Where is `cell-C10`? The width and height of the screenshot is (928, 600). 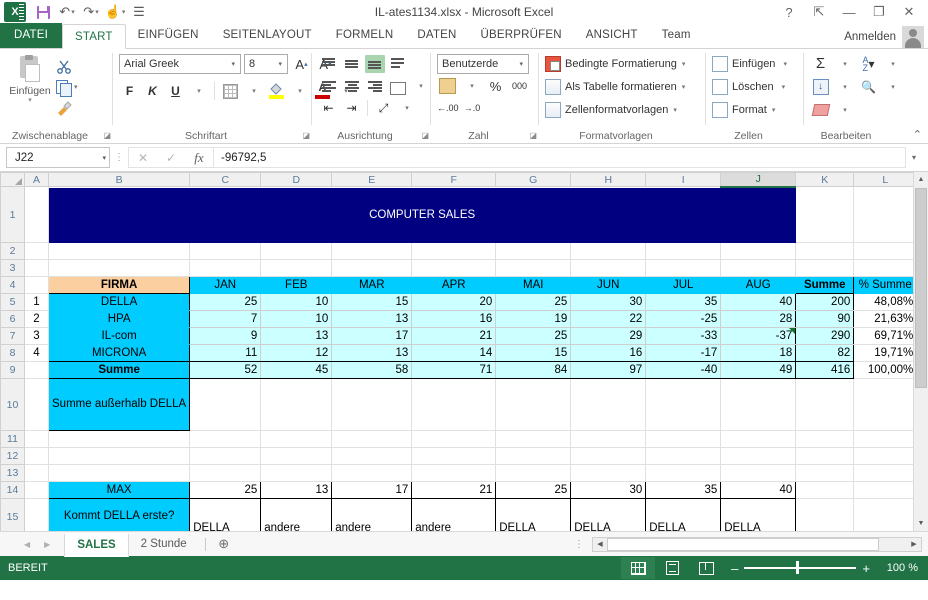
cell-C10 is located at coordinates (225, 404).